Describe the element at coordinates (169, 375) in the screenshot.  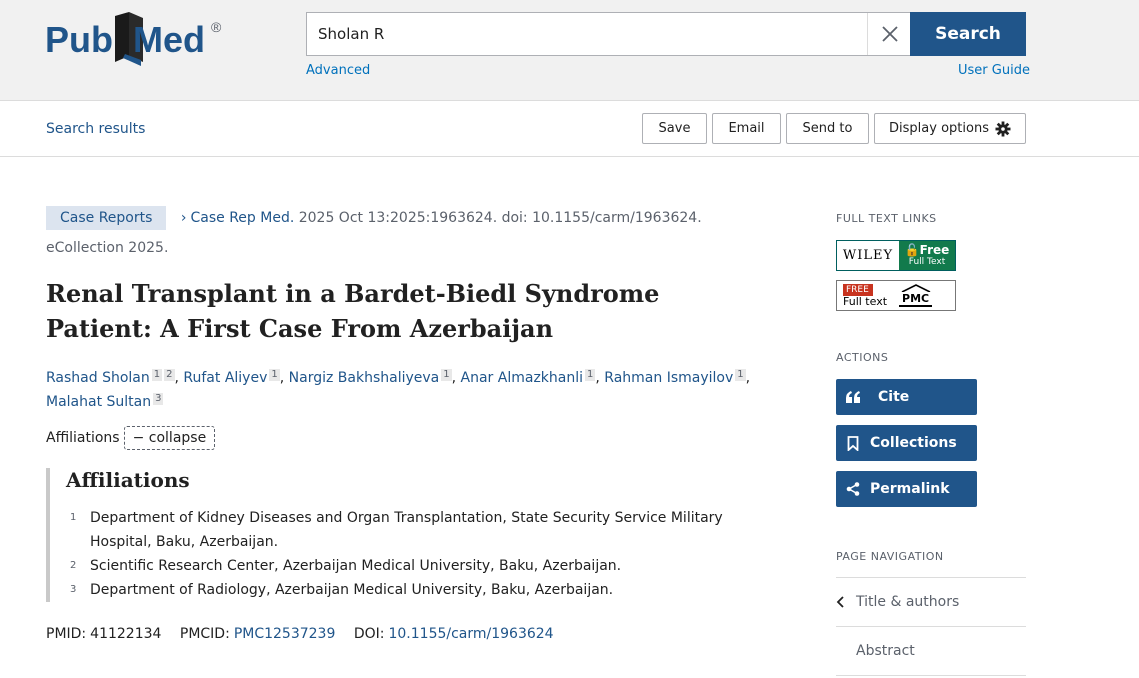
I see `affiliation-ref: 2` at that location.